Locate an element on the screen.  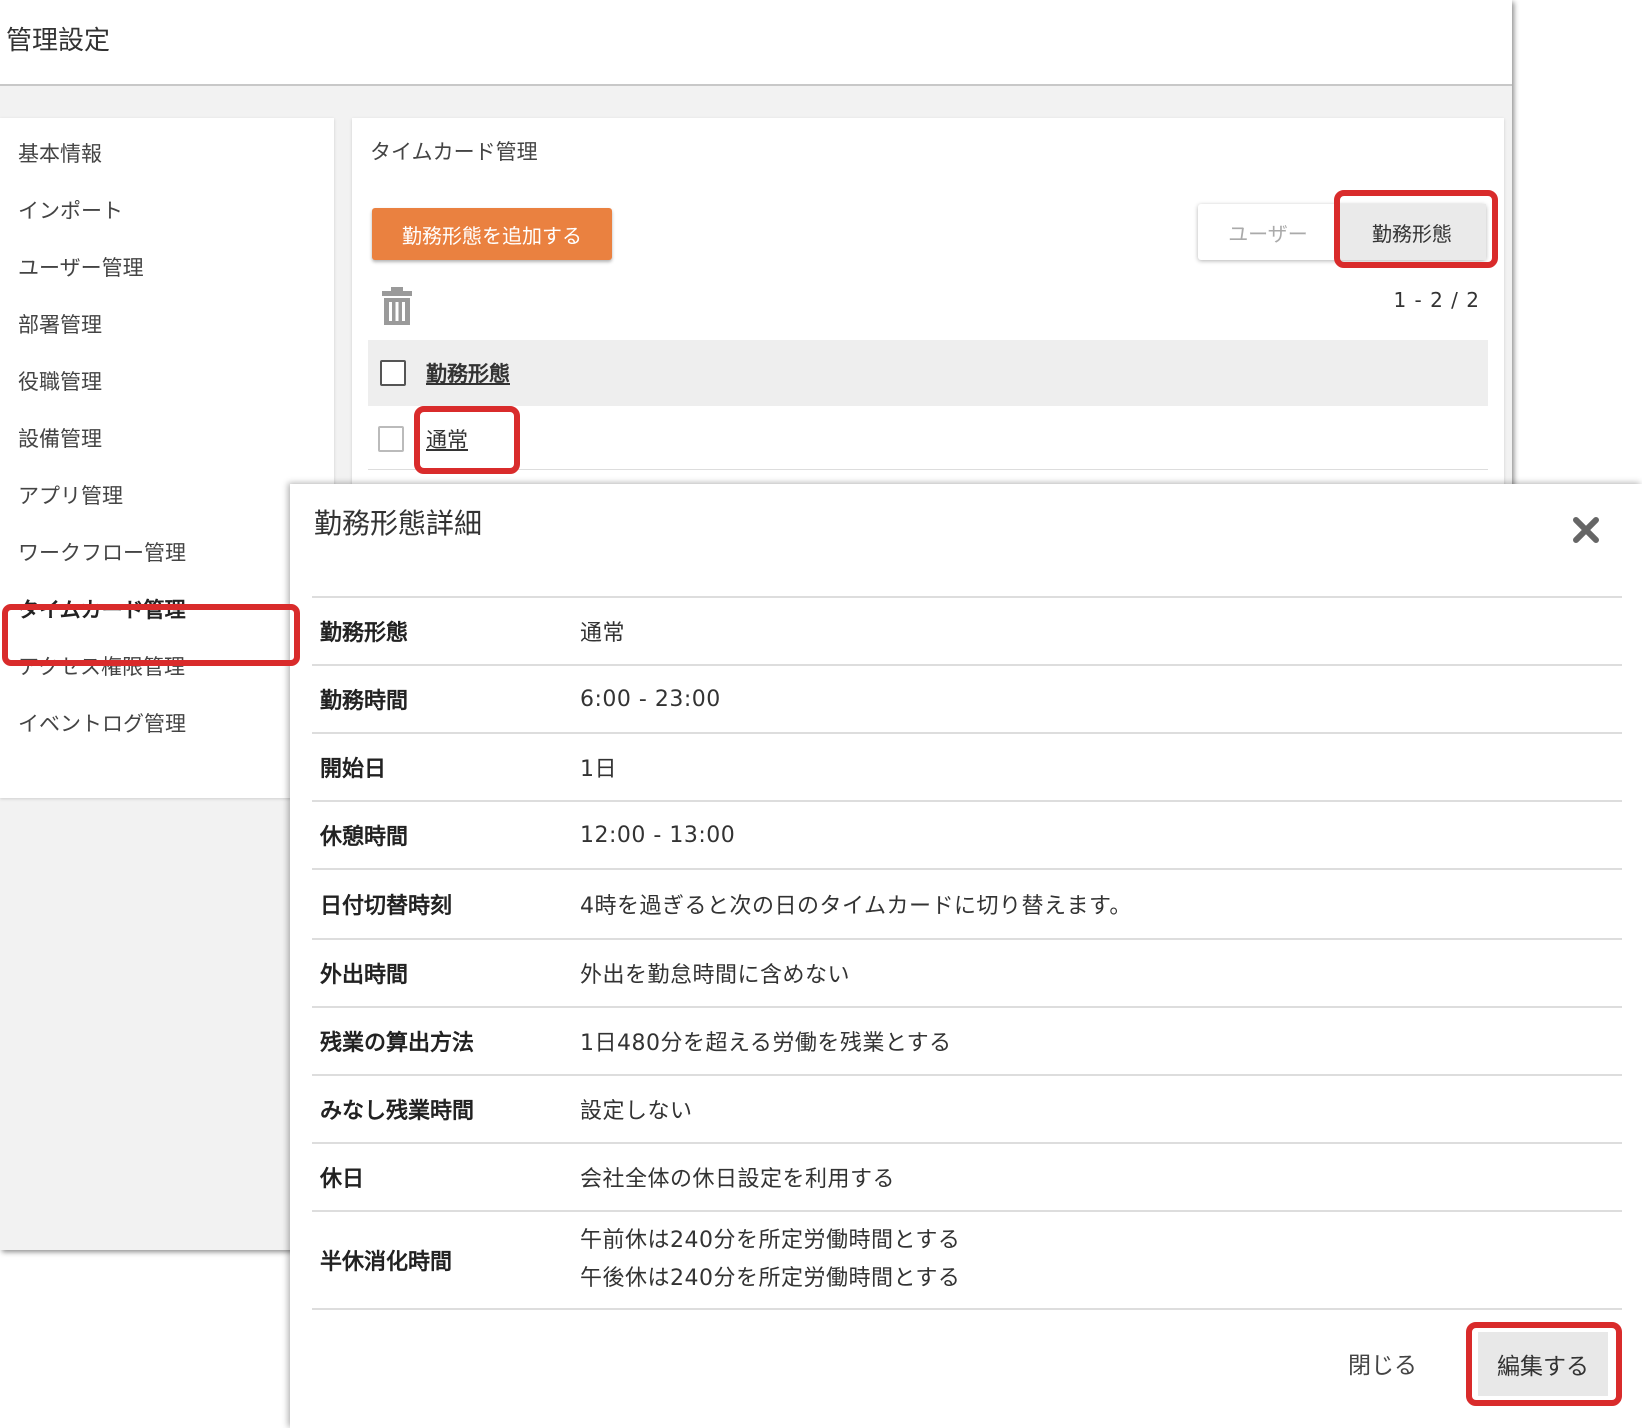
detail-label: 外出時間 is located at coordinates (364, 975).